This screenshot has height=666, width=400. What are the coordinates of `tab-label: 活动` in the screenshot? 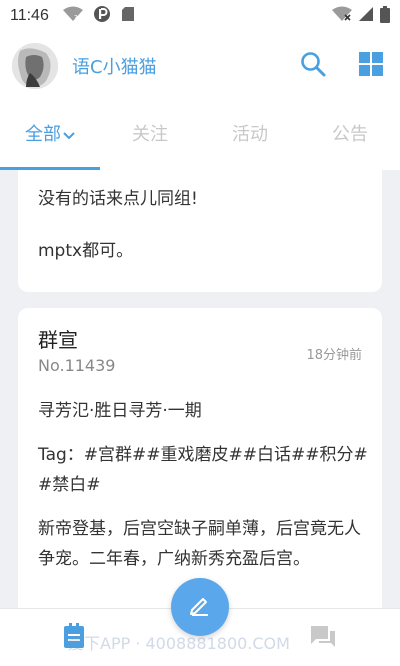 It's located at (250, 134).